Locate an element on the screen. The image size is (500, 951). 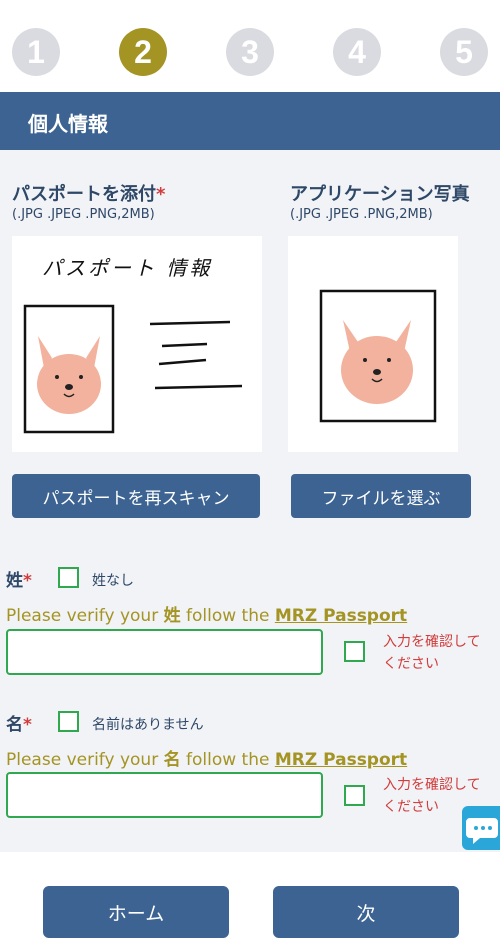
step-4: 4 is located at coordinates (357, 52).